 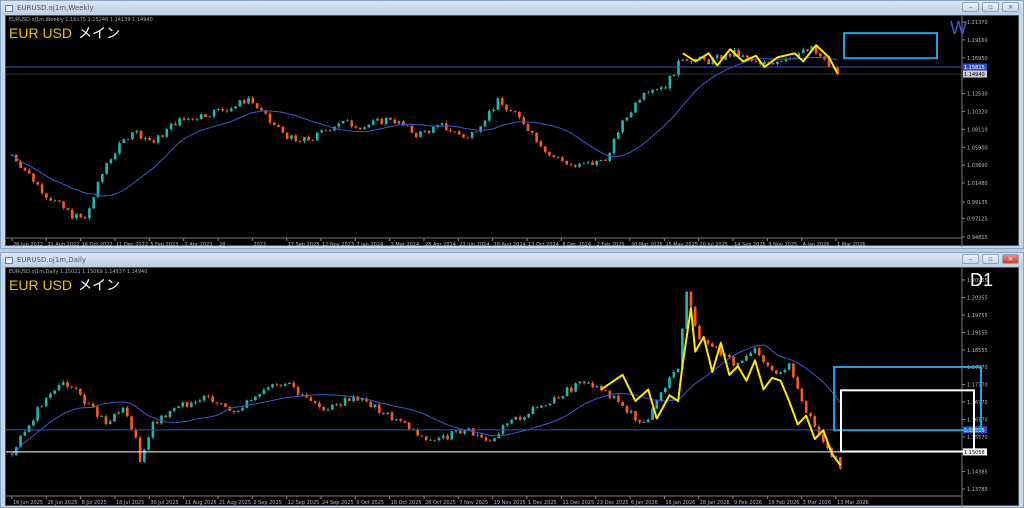 What do you see at coordinates (474, 244) in the screenshot?
I see `date-tick-label: 23 Jun 2024` at bounding box center [474, 244].